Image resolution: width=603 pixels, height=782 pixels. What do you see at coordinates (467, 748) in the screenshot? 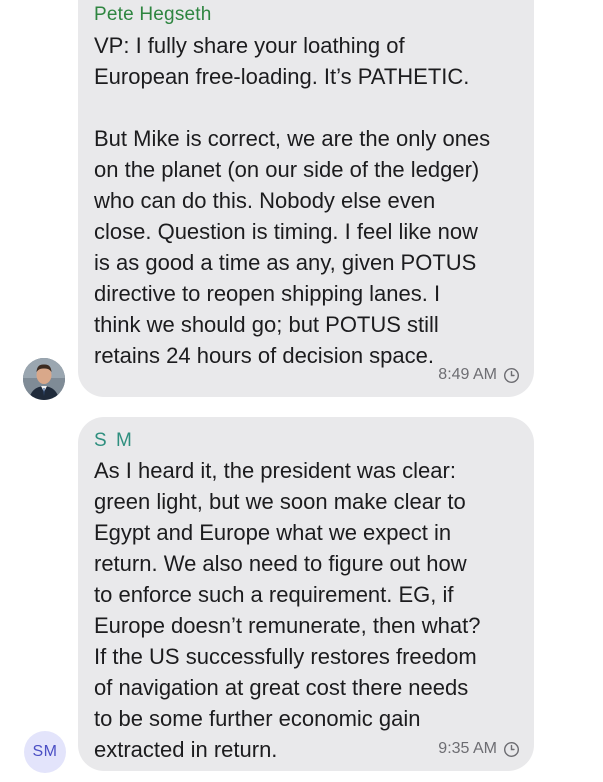
I see `message-timestamp: 9:35 AM` at bounding box center [467, 748].